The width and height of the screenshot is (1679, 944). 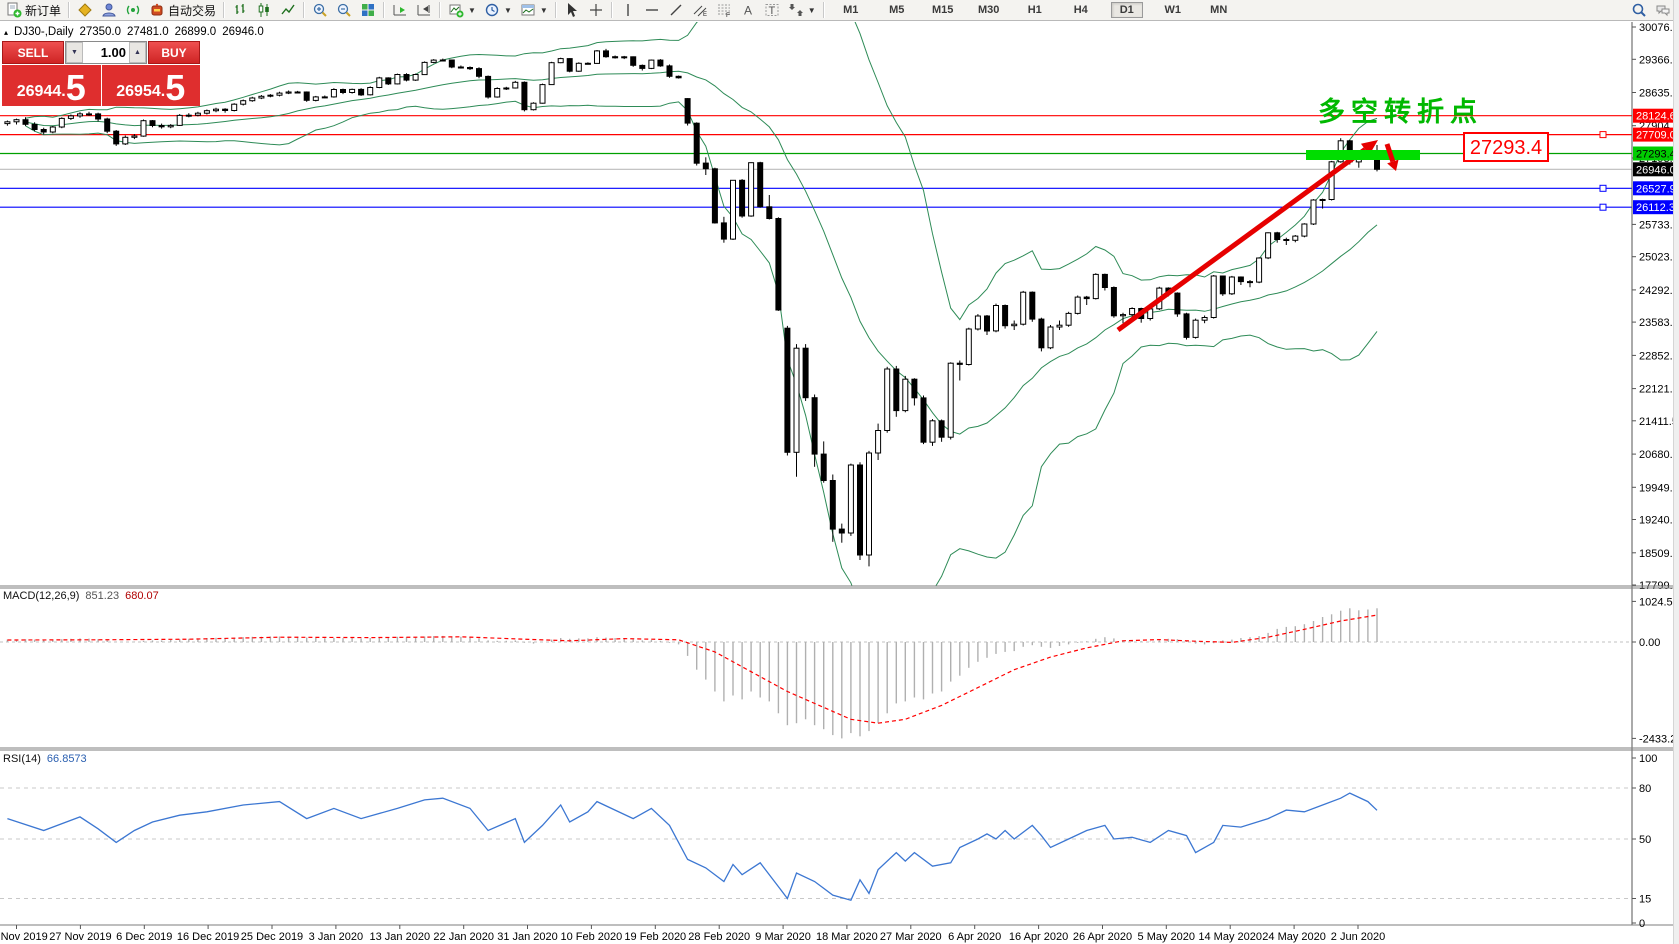 I want to click on date-tick-label: 10 Feb 2020, so click(x=592, y=937).